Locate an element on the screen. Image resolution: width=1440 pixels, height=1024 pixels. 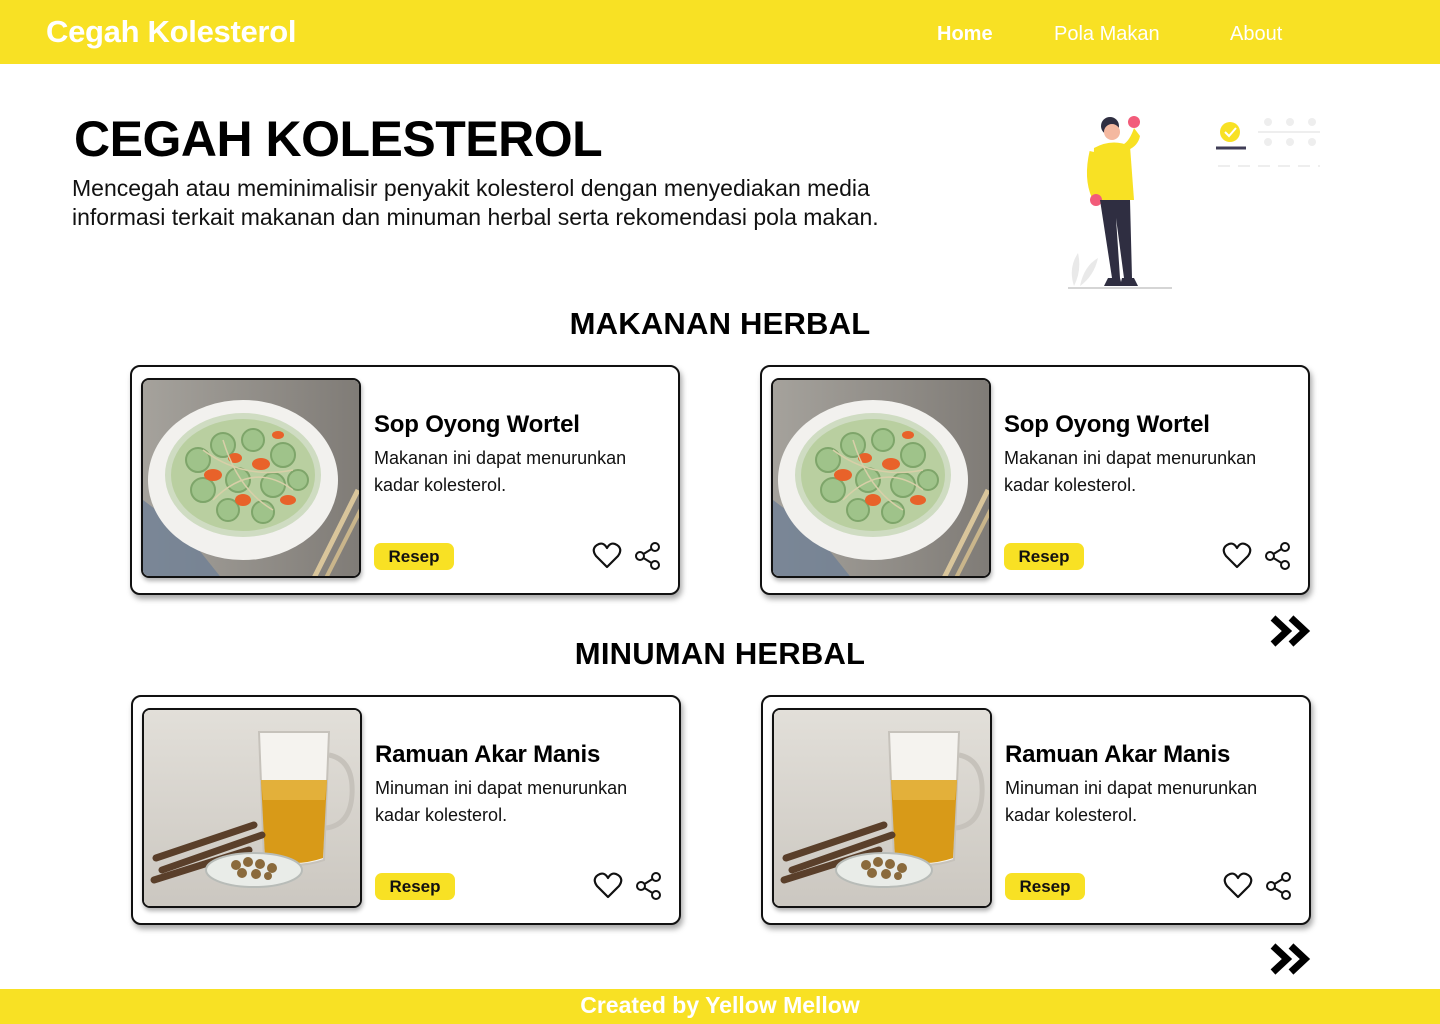
brand-logo: Cegah Kolesterol is located at coordinates (171, 32).